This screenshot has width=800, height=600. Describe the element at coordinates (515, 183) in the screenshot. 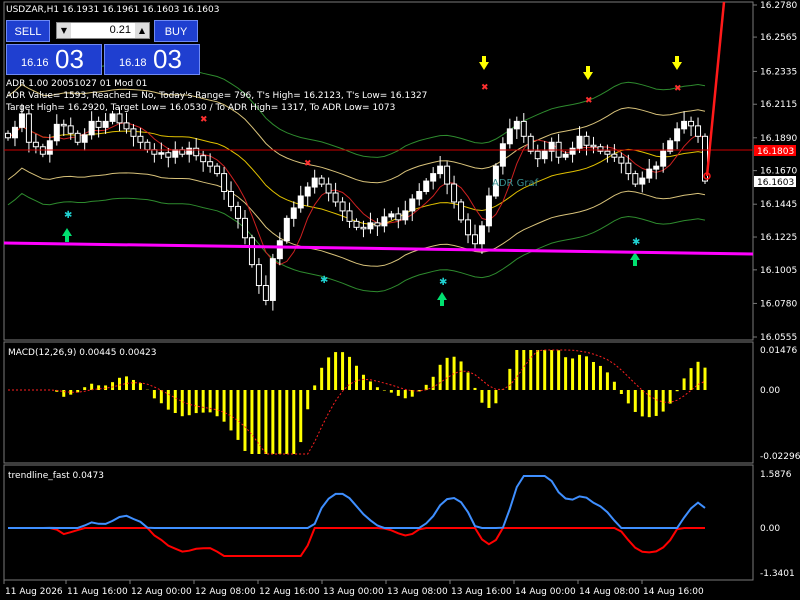

I see `adr-graf-label: ADR Graf` at that location.